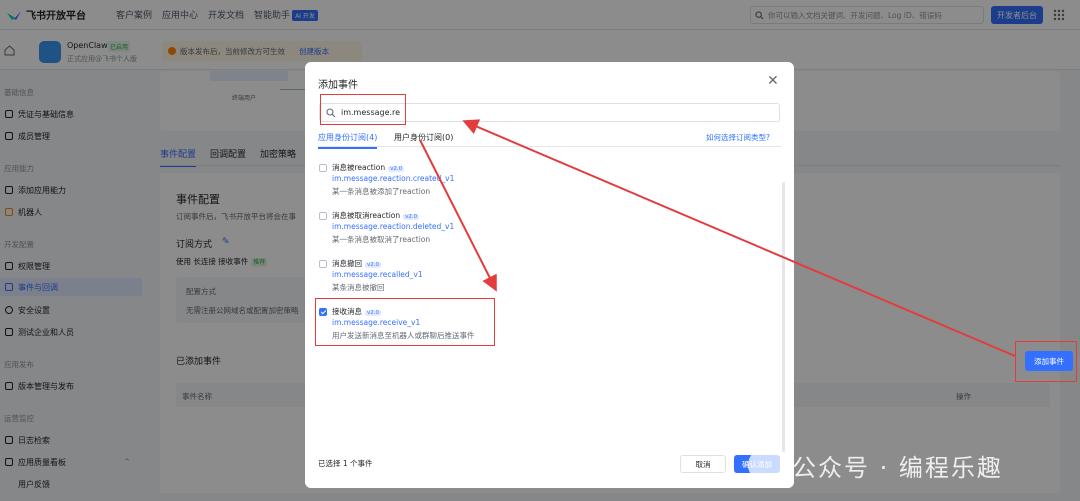 The image size is (1080, 501). What do you see at coordinates (347, 263) in the screenshot?
I see `event-name-text: 消息撤回` at bounding box center [347, 263].